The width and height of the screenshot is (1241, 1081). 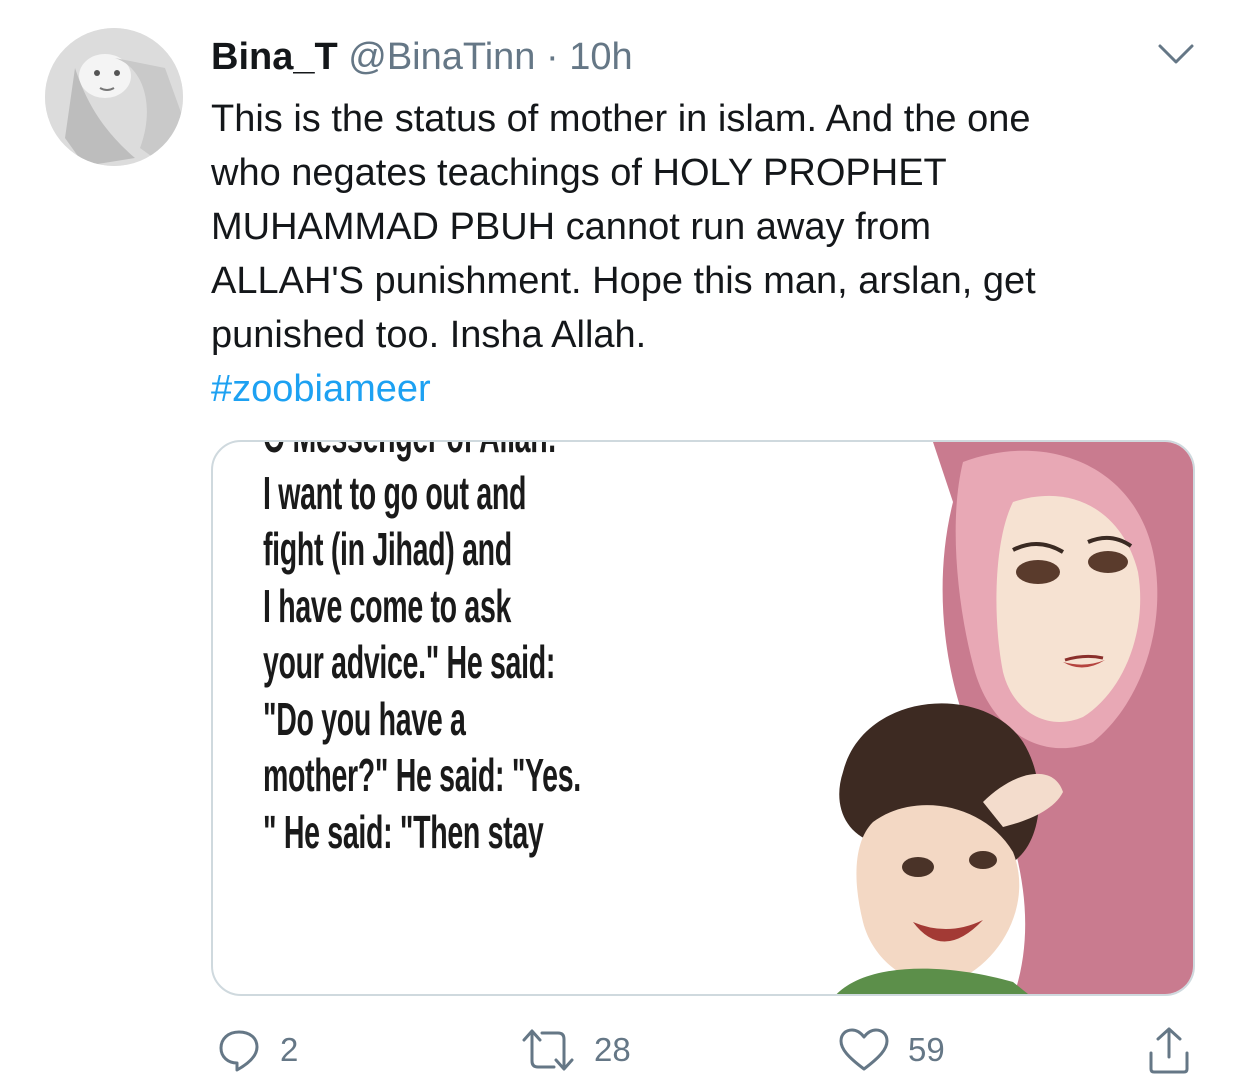 I want to click on reply-button: 2, so click(x=257, y=1050).